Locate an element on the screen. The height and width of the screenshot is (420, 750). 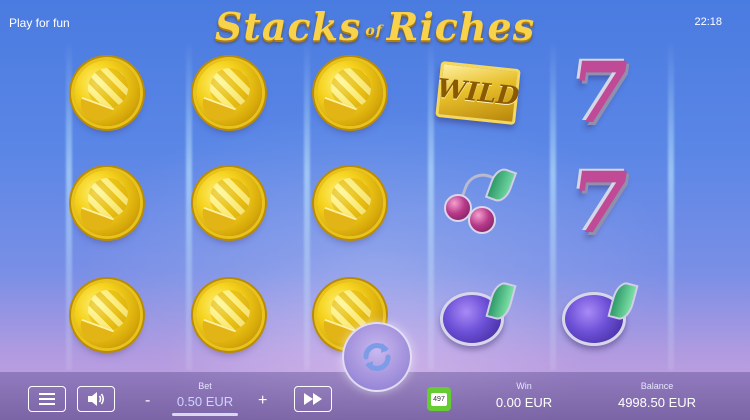
wild-icon: WILD is located at coordinates (478, 93).